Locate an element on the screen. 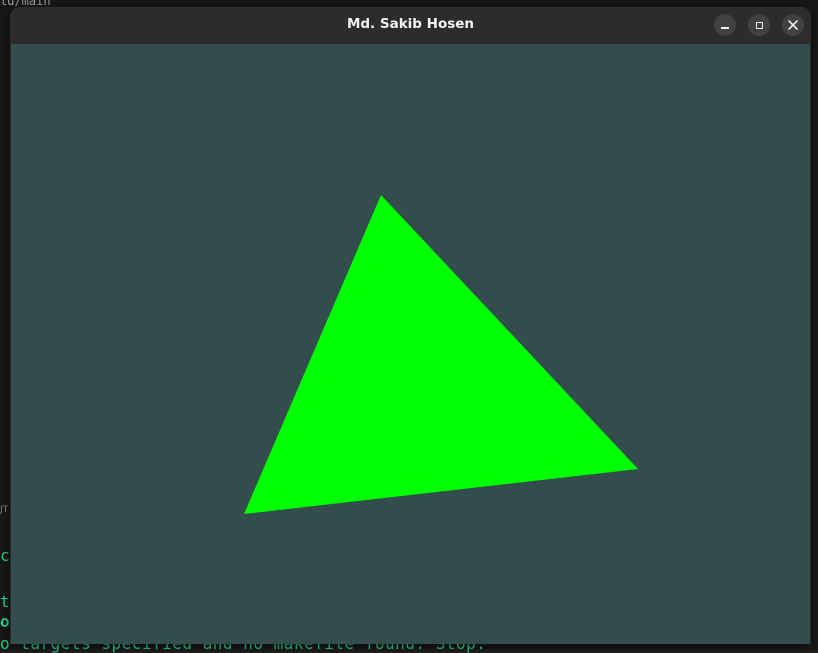 This screenshot has height=653, width=818. window-titlebar: Md. Sakib Hosen is located at coordinates (410, 26).